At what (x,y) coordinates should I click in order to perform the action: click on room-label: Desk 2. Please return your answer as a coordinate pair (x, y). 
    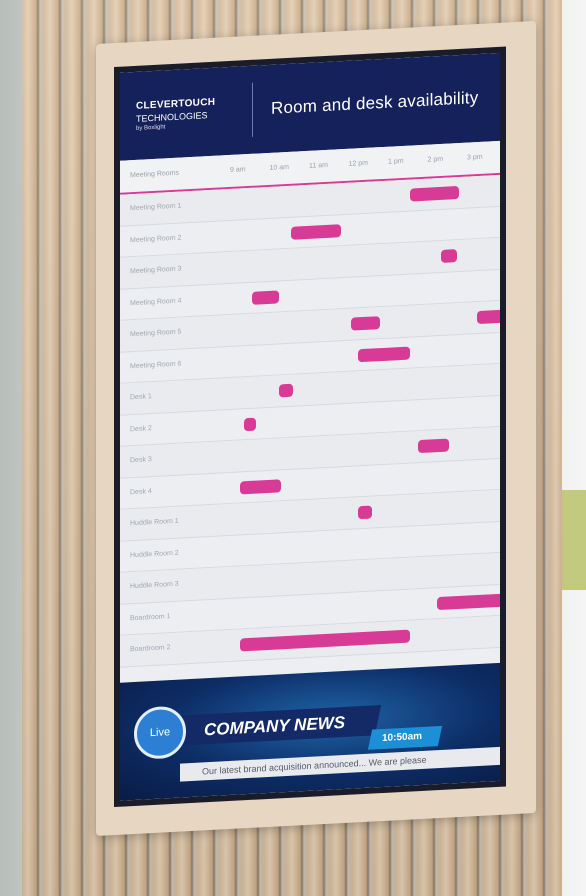
    Looking at the image, I should click on (141, 428).